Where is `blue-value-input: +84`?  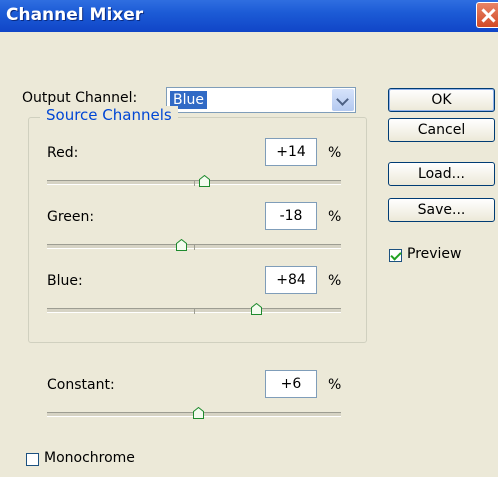 blue-value-input: +84 is located at coordinates (291, 280).